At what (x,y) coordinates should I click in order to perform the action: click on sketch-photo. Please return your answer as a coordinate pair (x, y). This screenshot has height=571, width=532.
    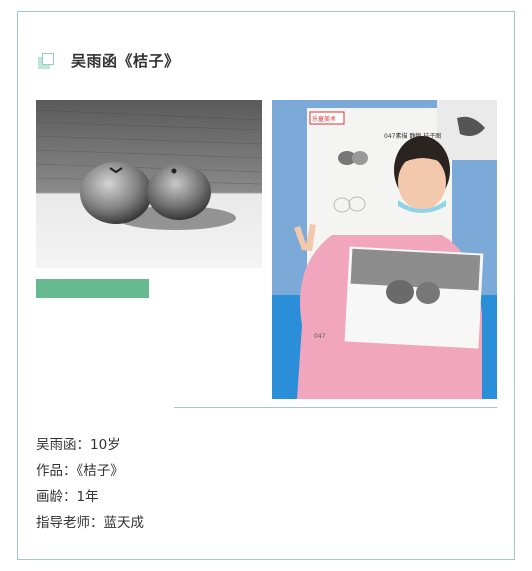
    Looking at the image, I should click on (149, 184).